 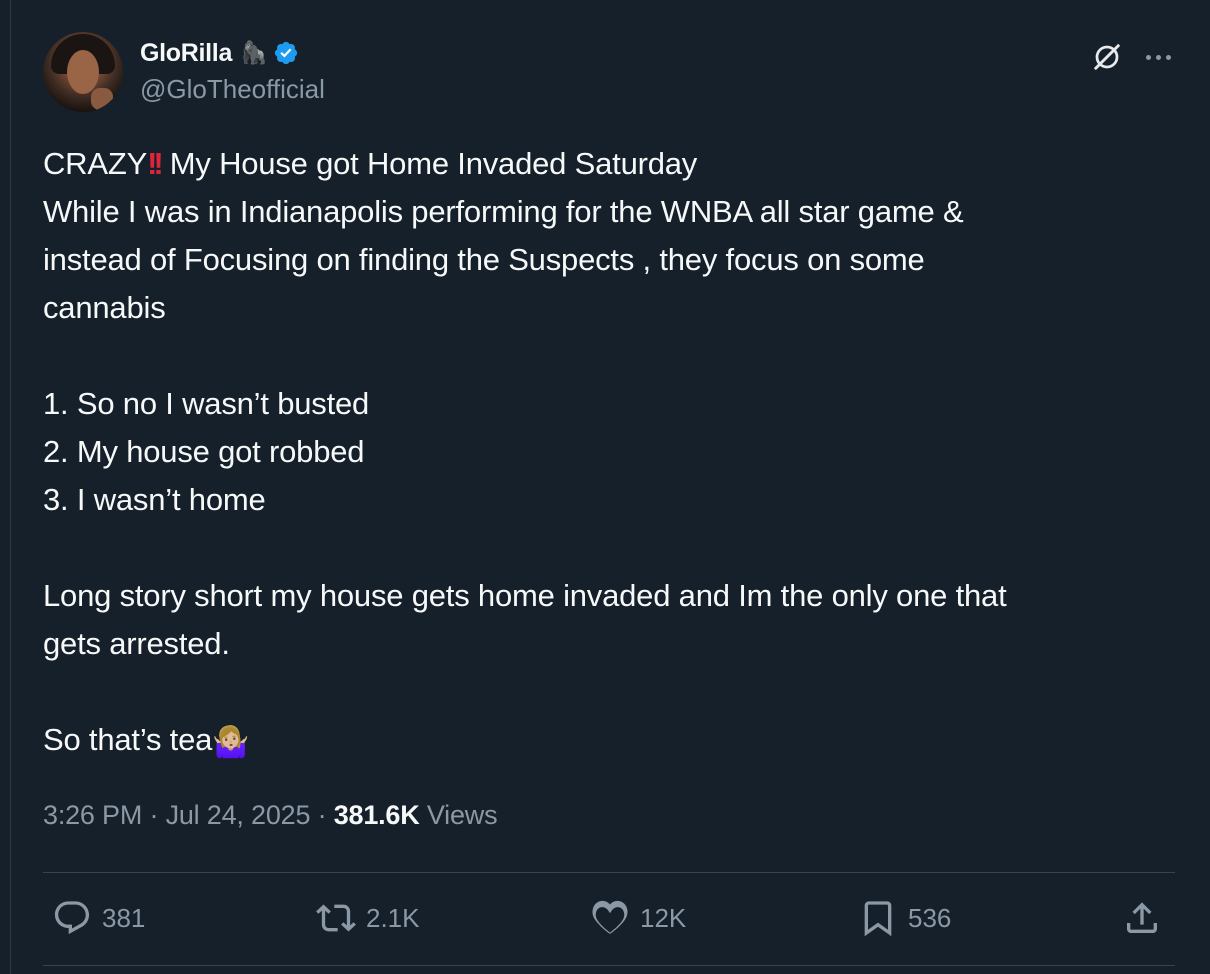 What do you see at coordinates (231, 742) in the screenshot?
I see `shrug-emoji: 🤷🏼‍♀️` at bounding box center [231, 742].